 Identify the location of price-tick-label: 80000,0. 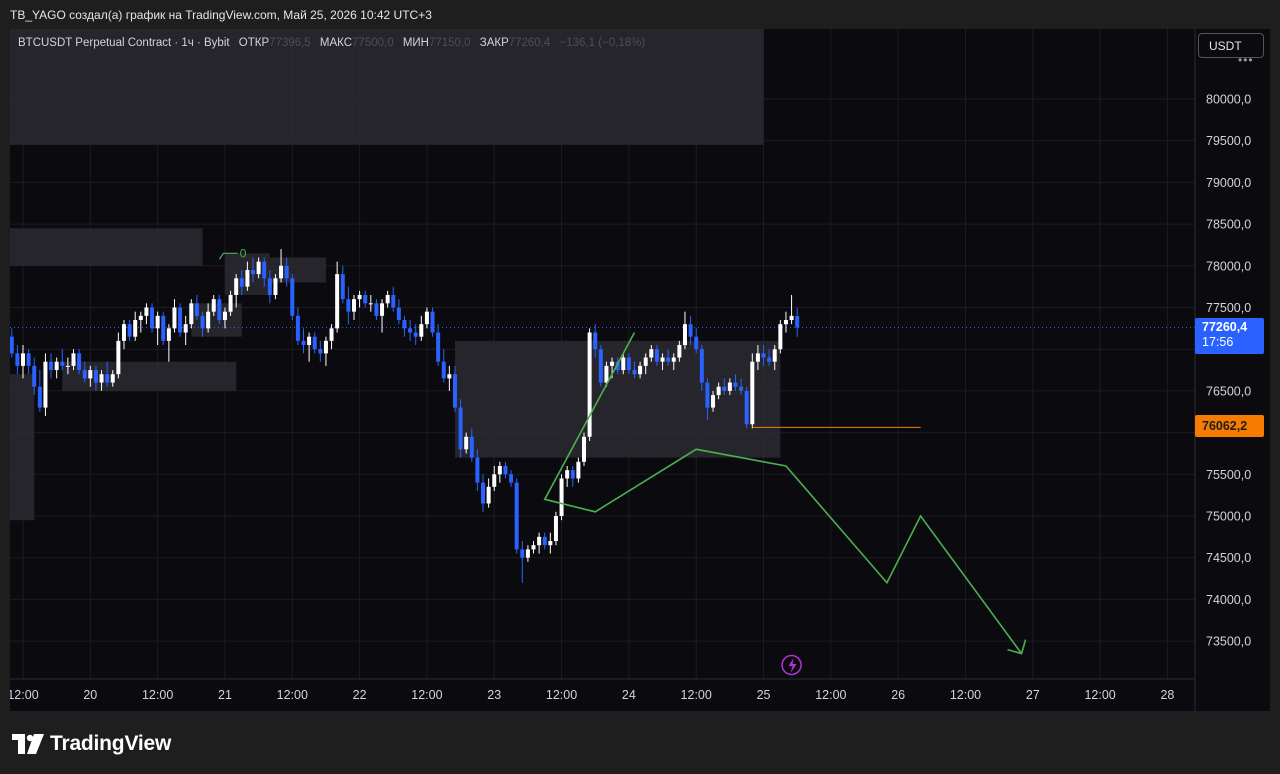
(1228, 100).